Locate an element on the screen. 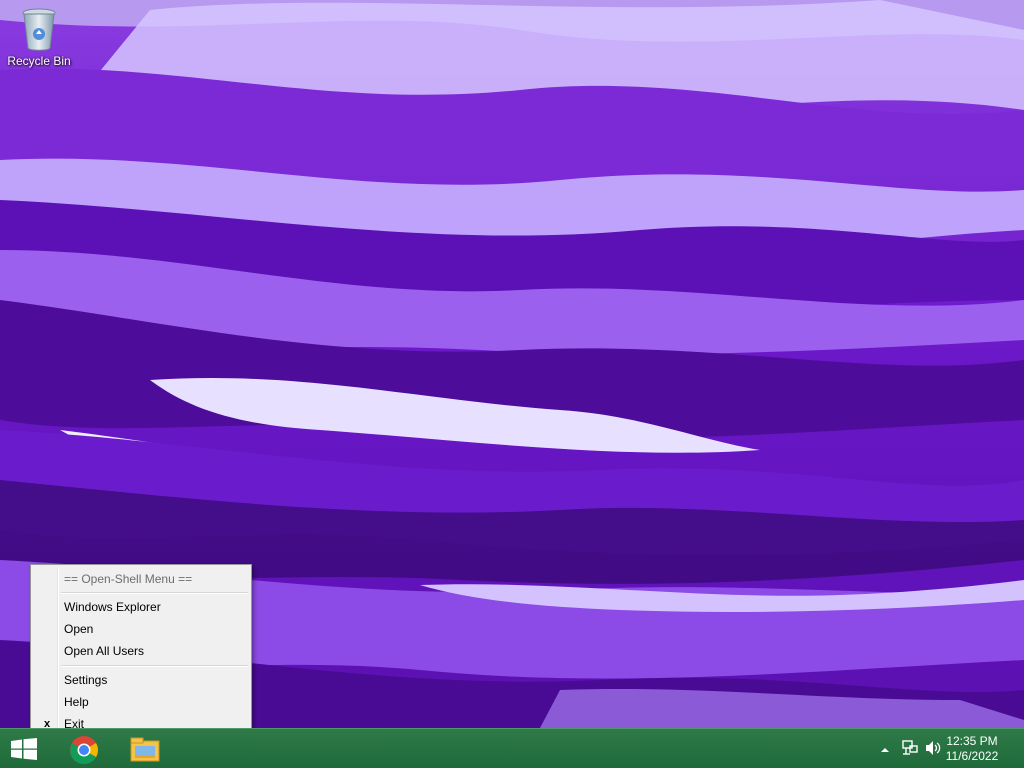  menu-item-open: Open is located at coordinates (141, 629).